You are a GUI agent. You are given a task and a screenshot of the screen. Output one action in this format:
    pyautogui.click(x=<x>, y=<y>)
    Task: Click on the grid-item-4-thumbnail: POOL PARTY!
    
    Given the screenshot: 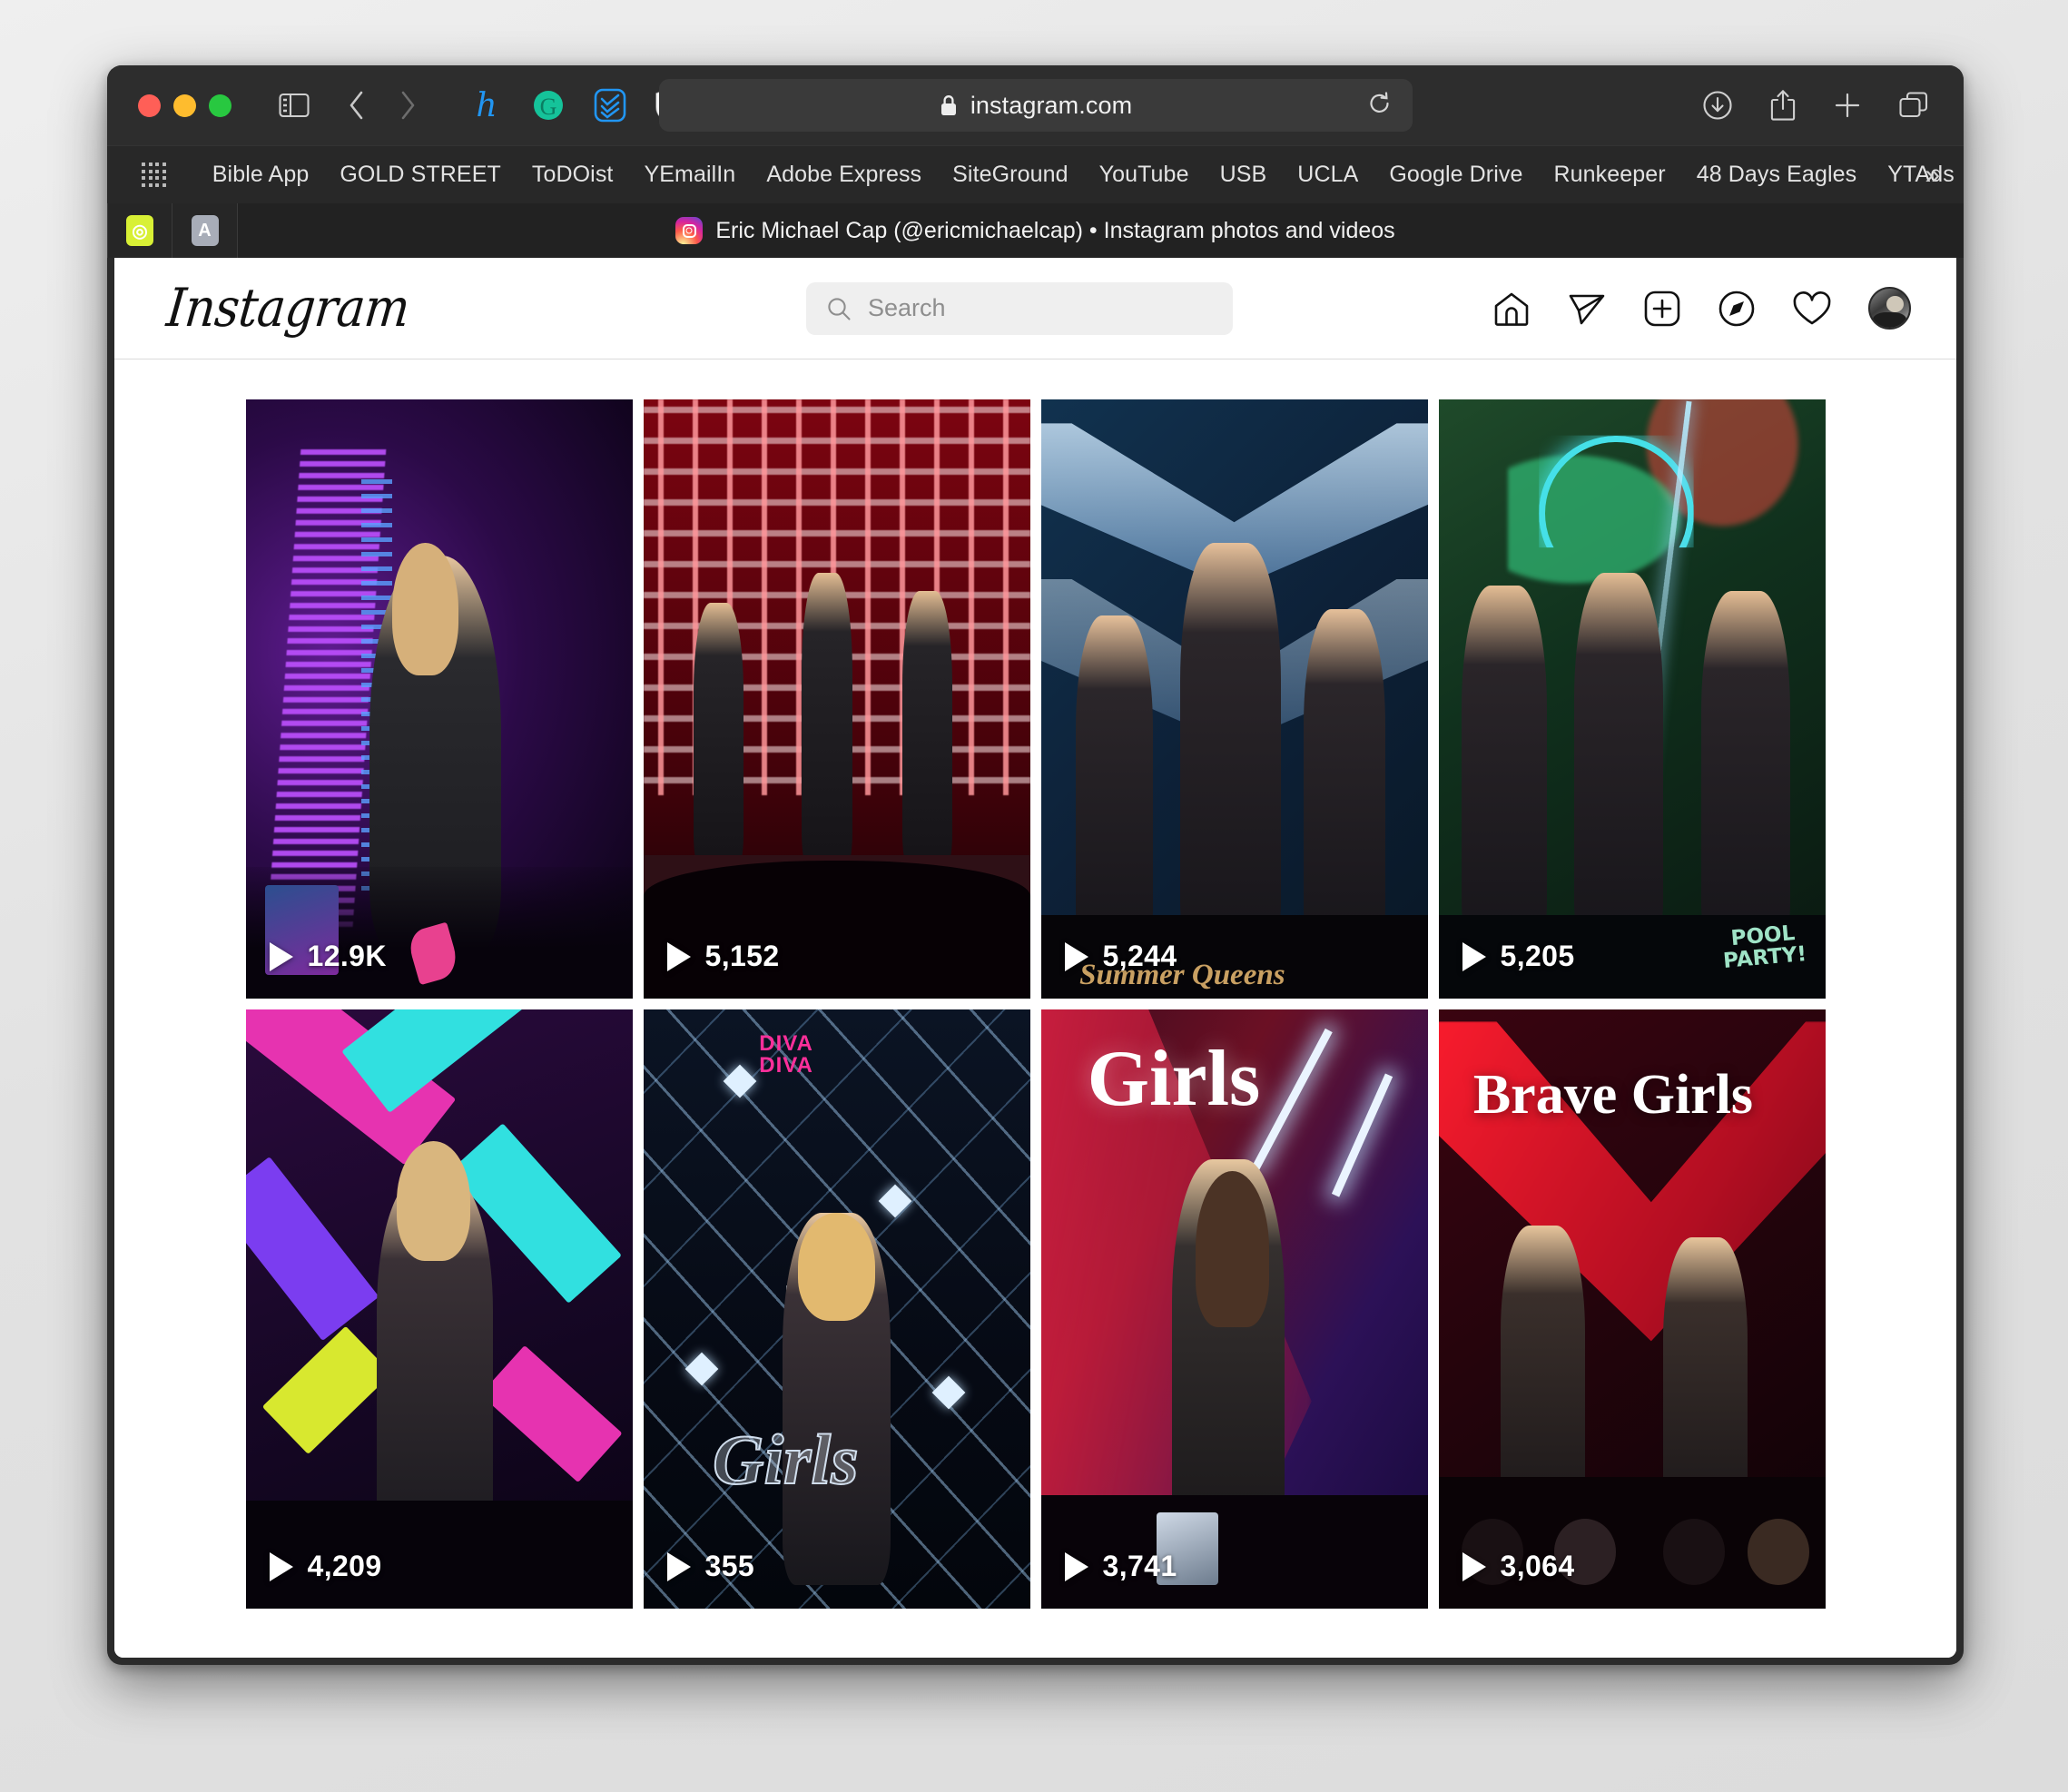 What is the action you would take?
    pyautogui.click(x=1632, y=699)
    